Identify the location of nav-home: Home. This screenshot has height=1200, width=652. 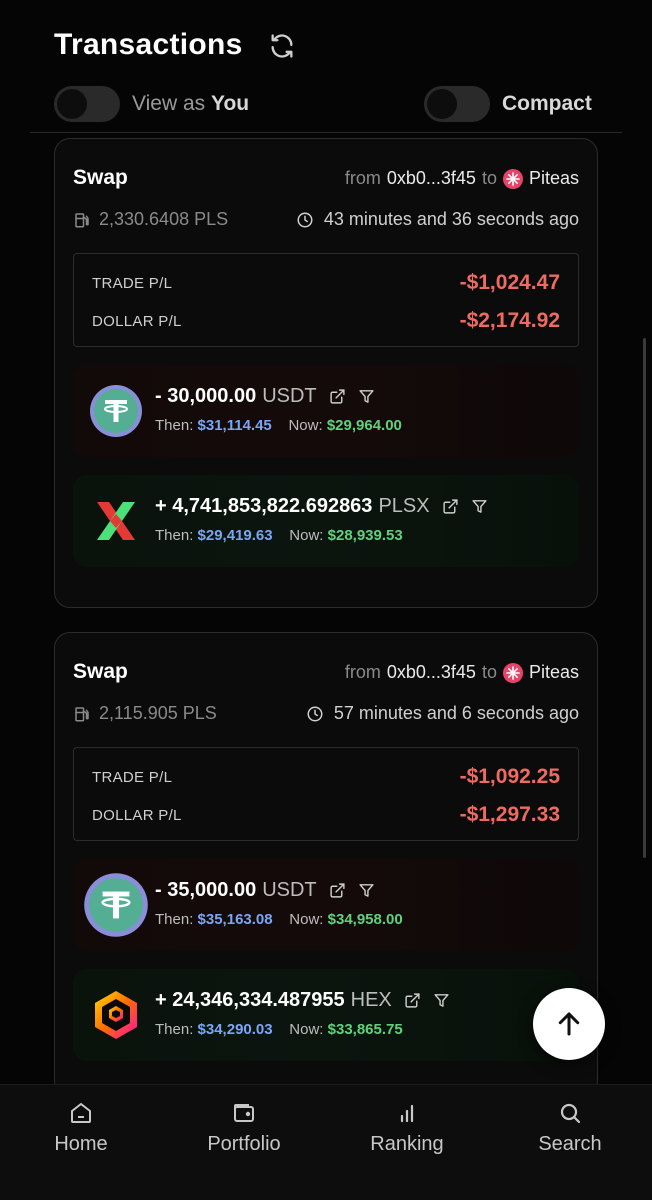
(81, 1128).